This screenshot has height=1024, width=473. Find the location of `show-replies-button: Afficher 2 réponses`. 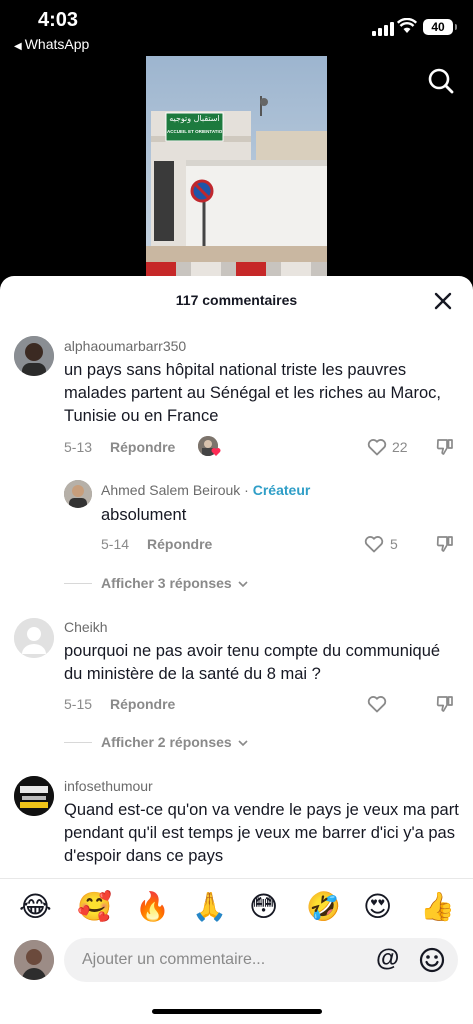

show-replies-button: Afficher 2 réponses is located at coordinates (174, 742).